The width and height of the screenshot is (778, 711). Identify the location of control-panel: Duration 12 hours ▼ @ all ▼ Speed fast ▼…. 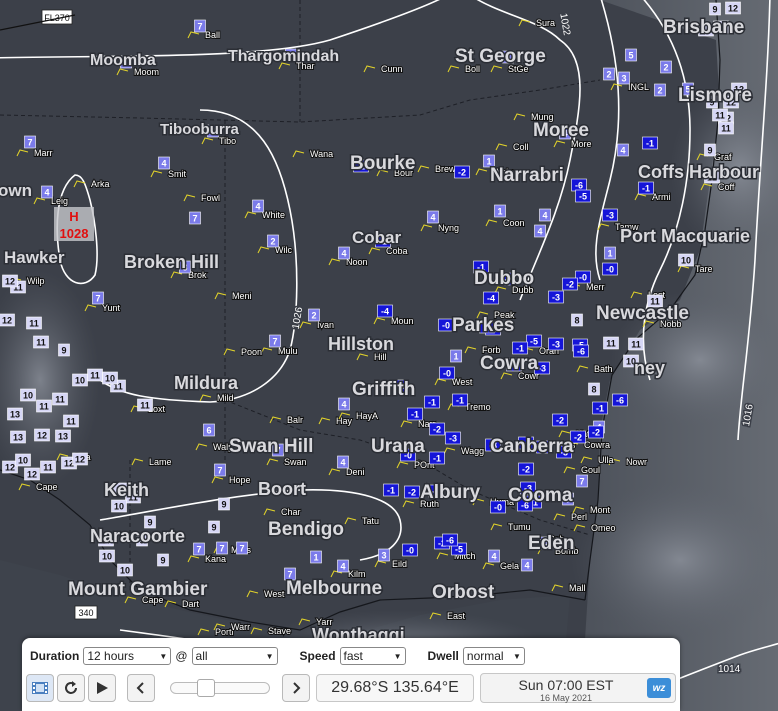
(351, 674).